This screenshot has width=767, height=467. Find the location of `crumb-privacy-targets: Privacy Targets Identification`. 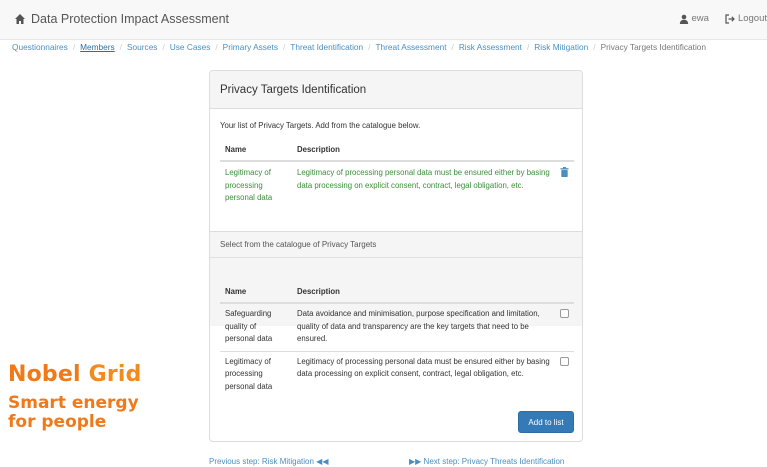

crumb-privacy-targets: Privacy Targets Identification is located at coordinates (653, 47).